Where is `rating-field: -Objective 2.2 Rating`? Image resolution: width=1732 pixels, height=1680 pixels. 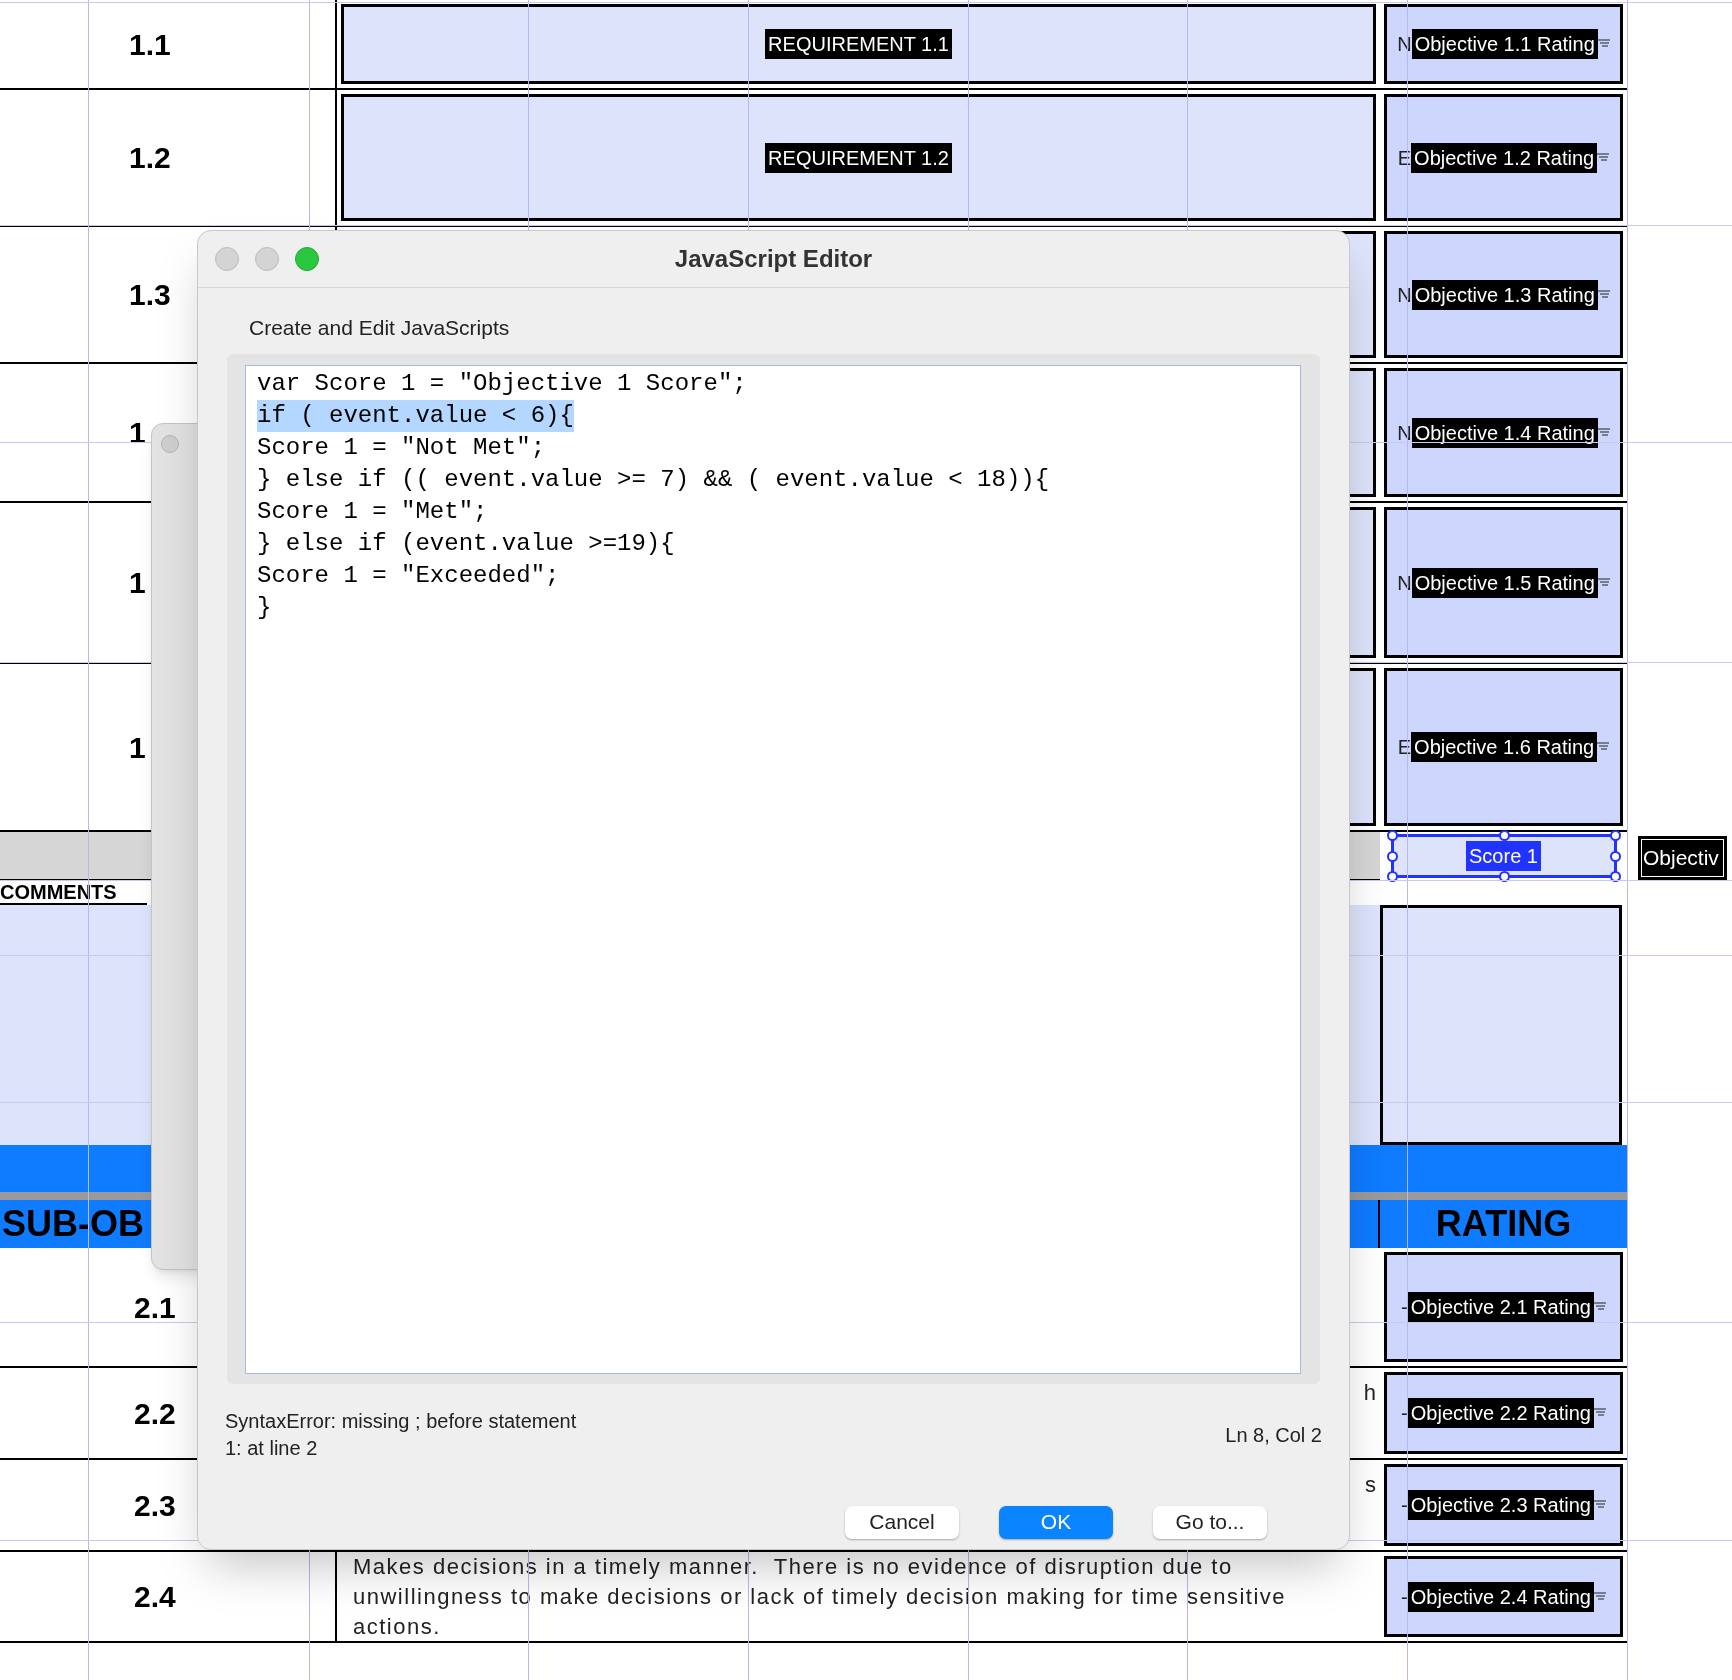
rating-field: -Objective 2.2 Rating is located at coordinates (1503, 1413).